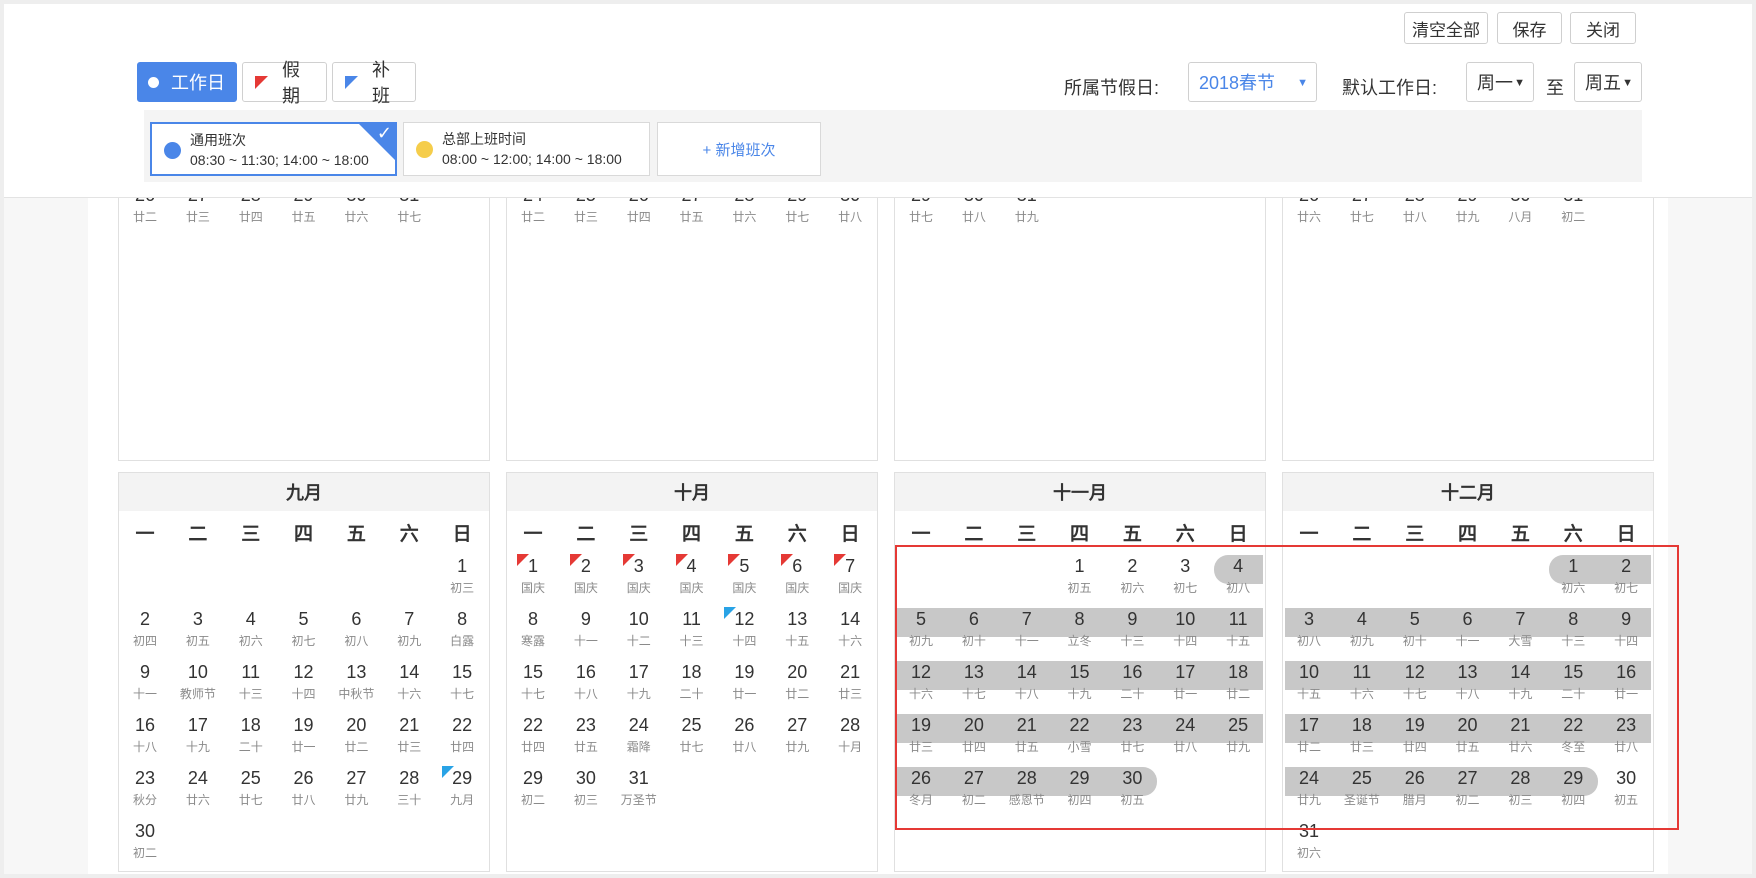 This screenshot has width=1756, height=878. Describe the element at coordinates (251, 632) in the screenshot. I see `day-cell: 4 初六` at that location.